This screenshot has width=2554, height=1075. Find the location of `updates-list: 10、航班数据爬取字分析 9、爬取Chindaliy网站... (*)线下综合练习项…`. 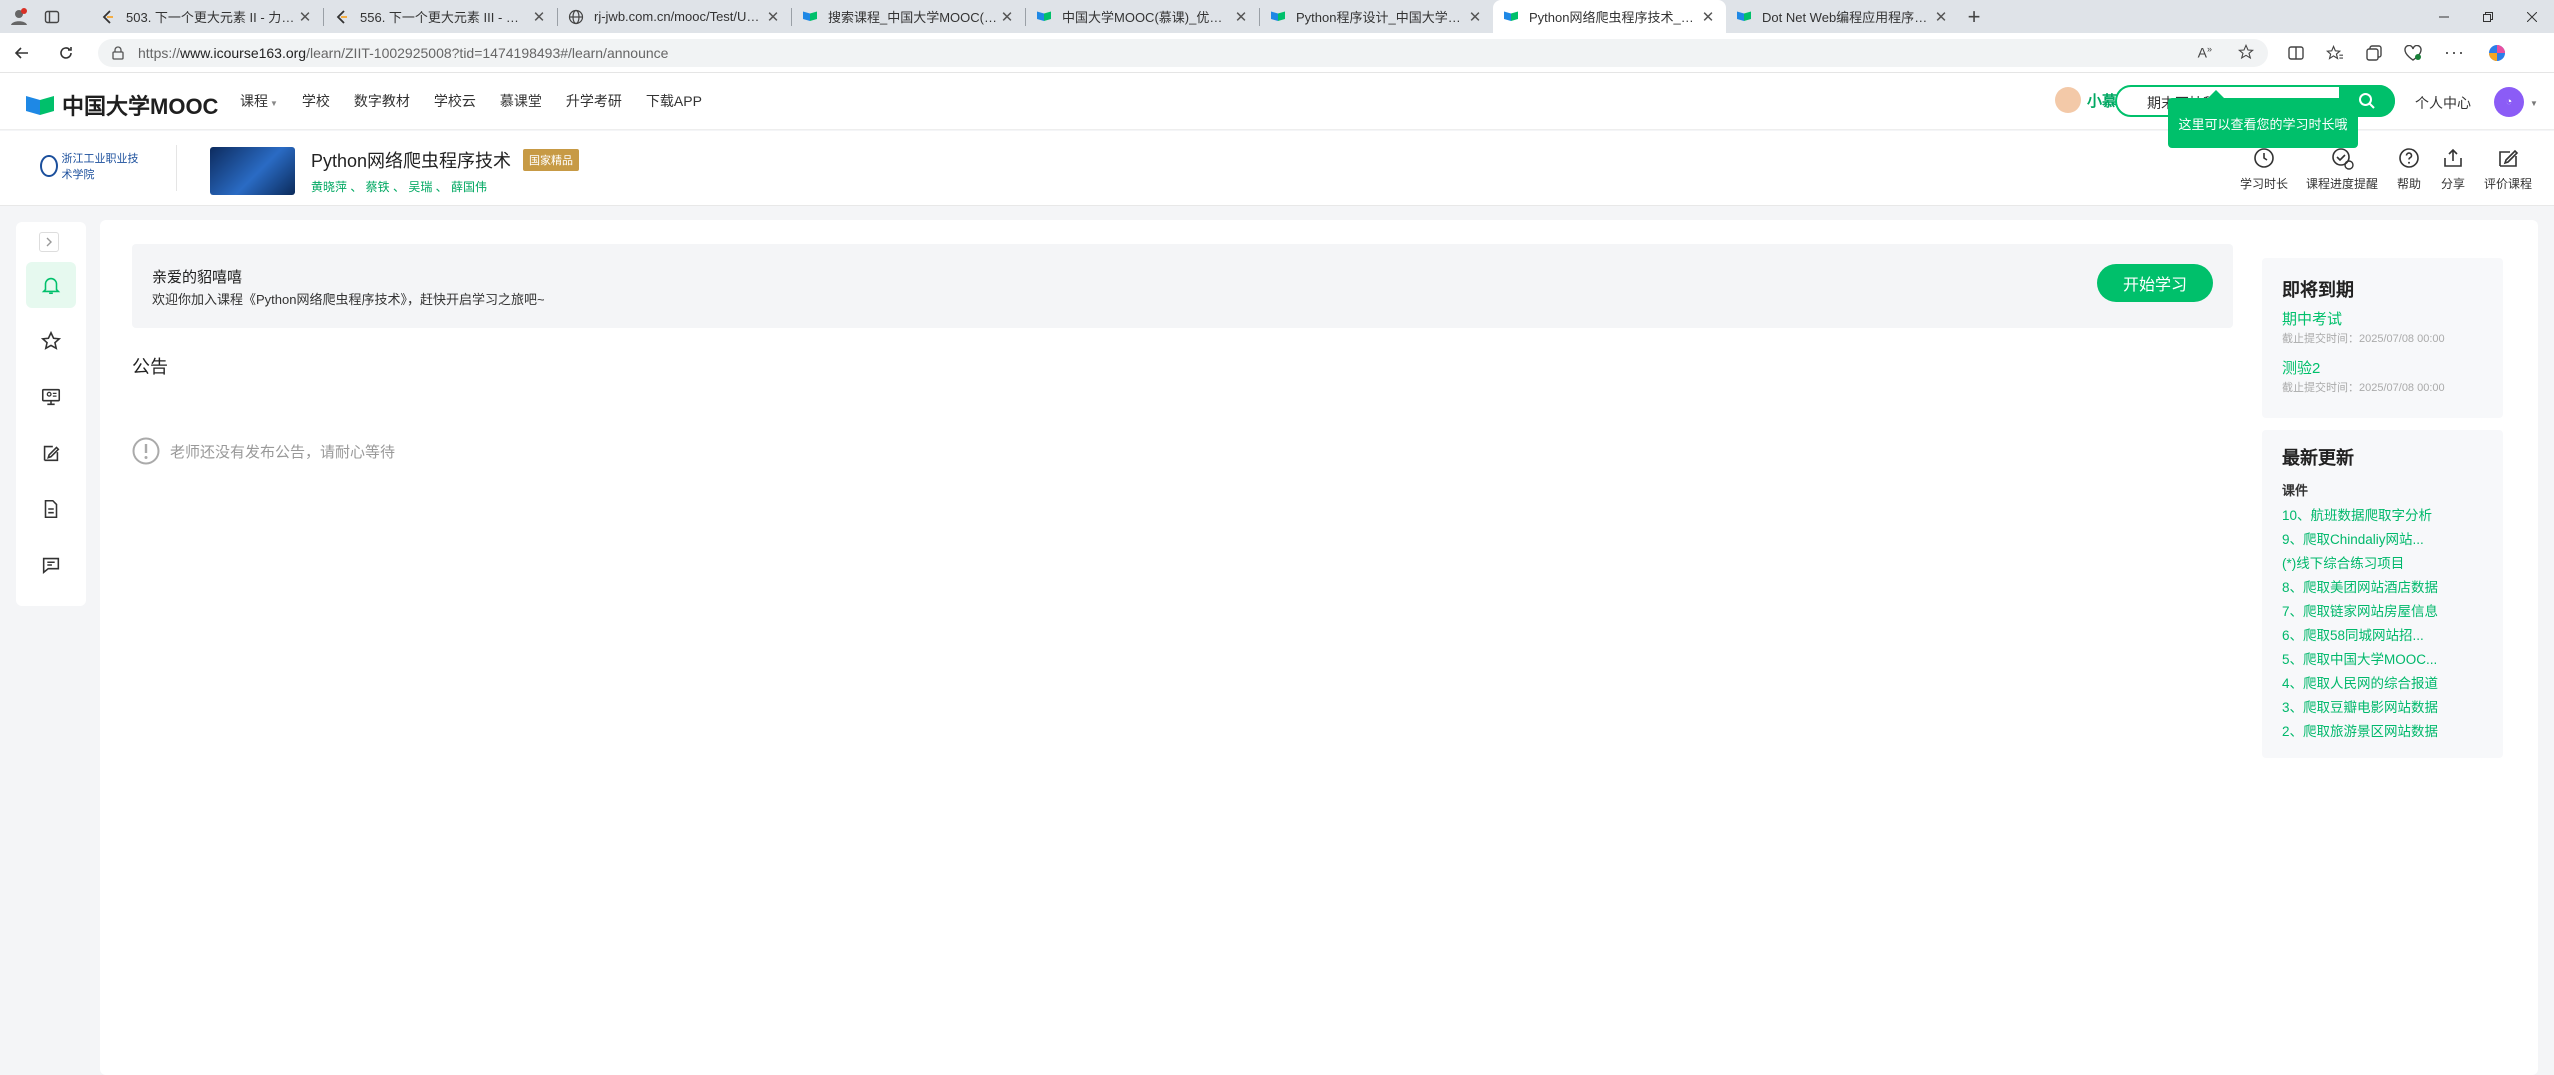

updates-list: 10、航班数据爬取字分析 9、爬取Chindaliy网站... (*)线下综合练习项… is located at coordinates (2367, 624).